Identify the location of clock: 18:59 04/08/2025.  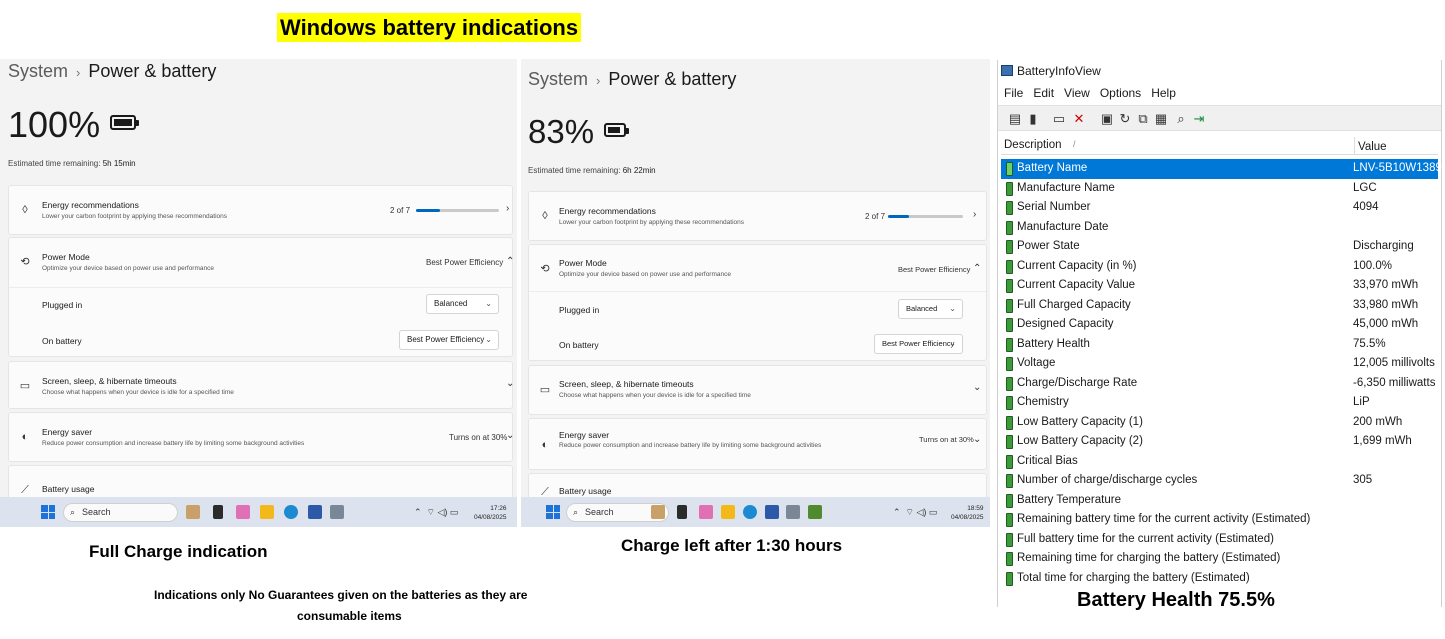
(967, 513).